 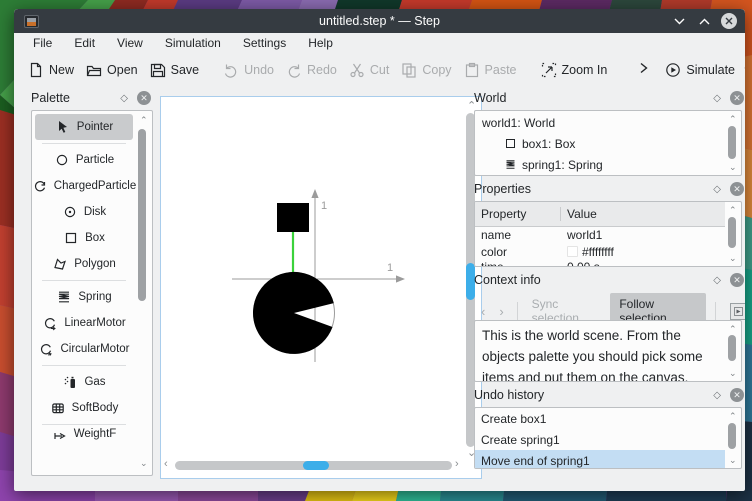 I want to click on context-scrollbar, so click(x=732, y=348).